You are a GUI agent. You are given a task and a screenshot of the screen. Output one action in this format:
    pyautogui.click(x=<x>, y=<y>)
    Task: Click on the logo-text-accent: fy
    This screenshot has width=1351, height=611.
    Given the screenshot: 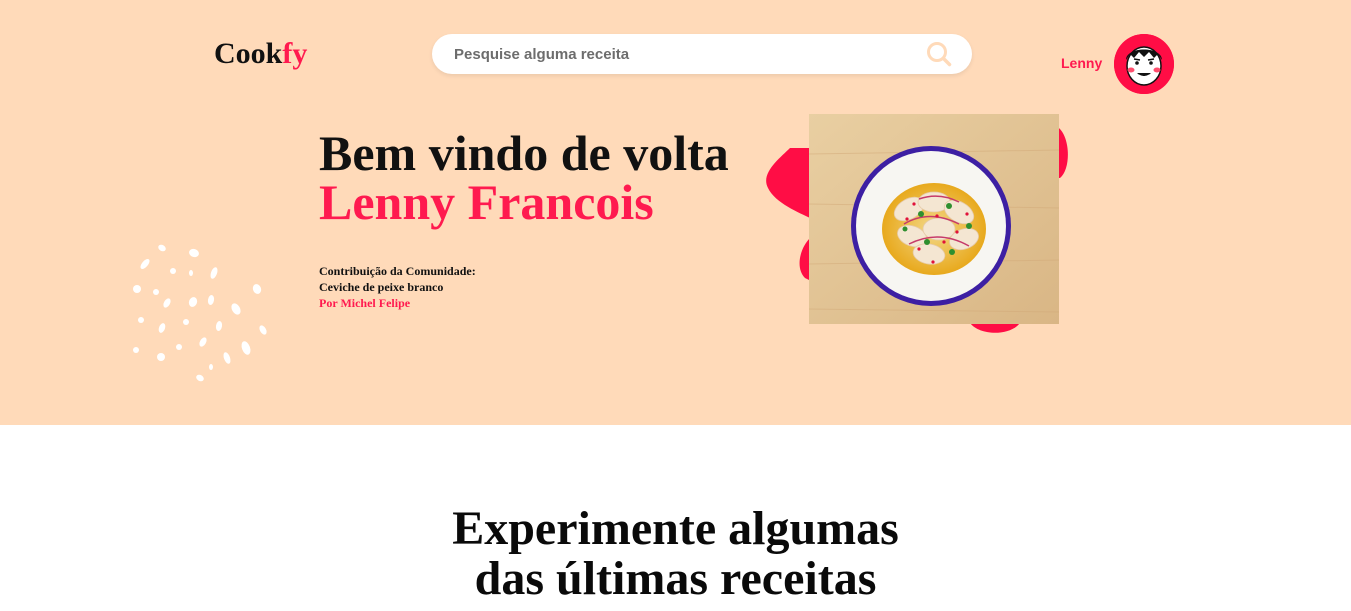 What is the action you would take?
    pyautogui.click(x=295, y=53)
    